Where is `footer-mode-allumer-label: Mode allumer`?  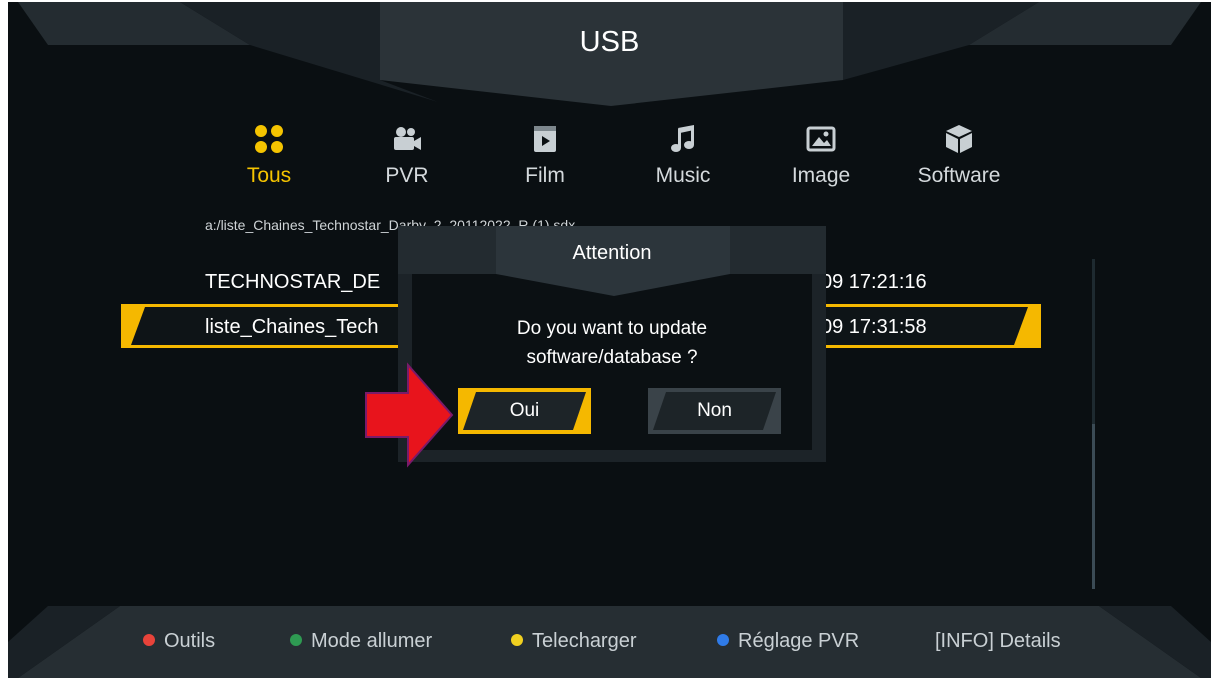 footer-mode-allumer-label: Mode allumer is located at coordinates (372, 641).